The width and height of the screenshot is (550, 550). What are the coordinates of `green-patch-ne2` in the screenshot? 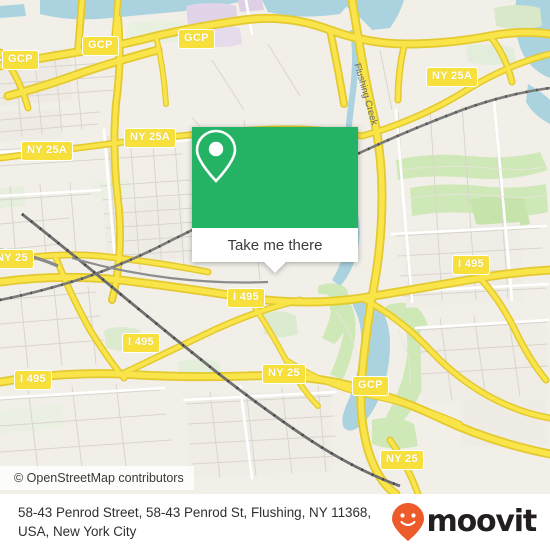 It's located at (518, 17).